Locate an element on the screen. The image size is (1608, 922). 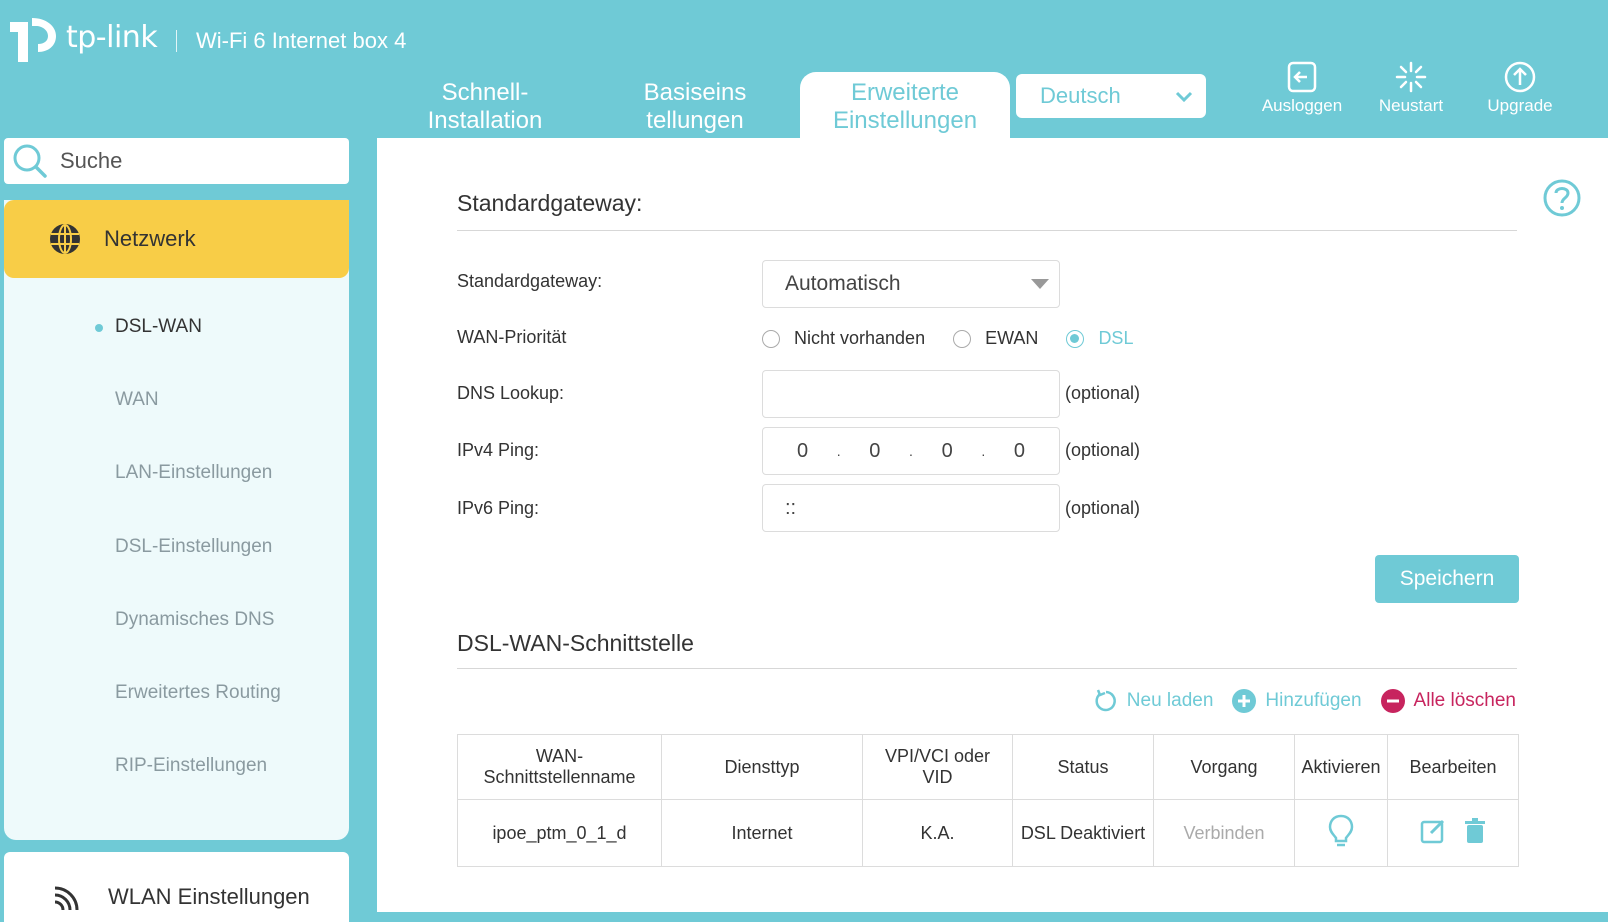
ipv4-segment-3: 0 is located at coordinates (947, 451).